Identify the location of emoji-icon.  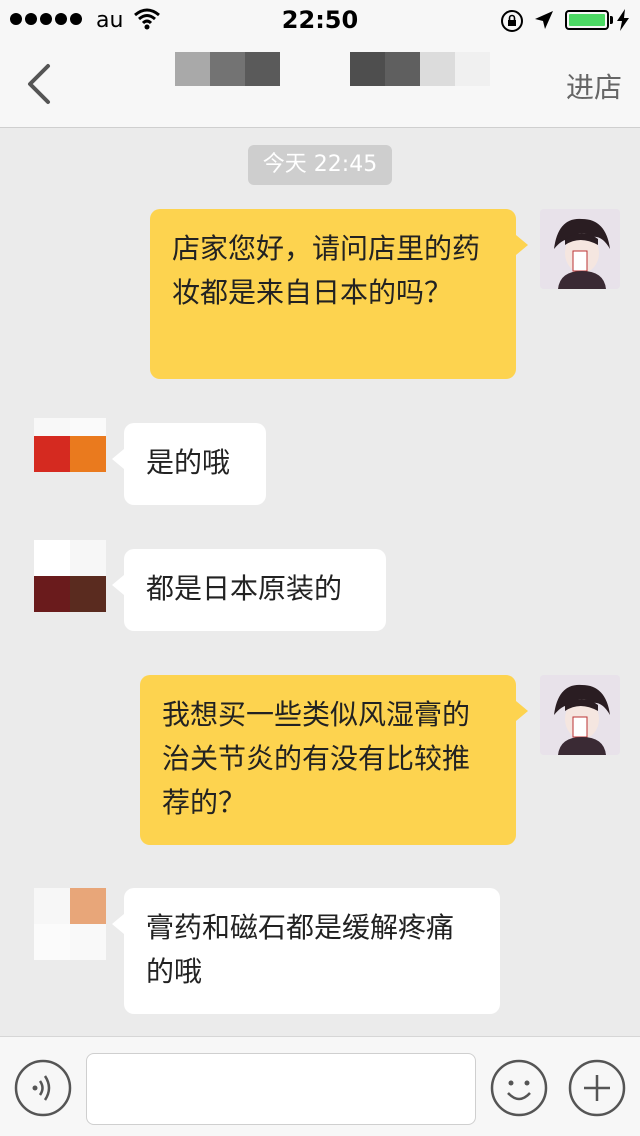
(519, 1088).